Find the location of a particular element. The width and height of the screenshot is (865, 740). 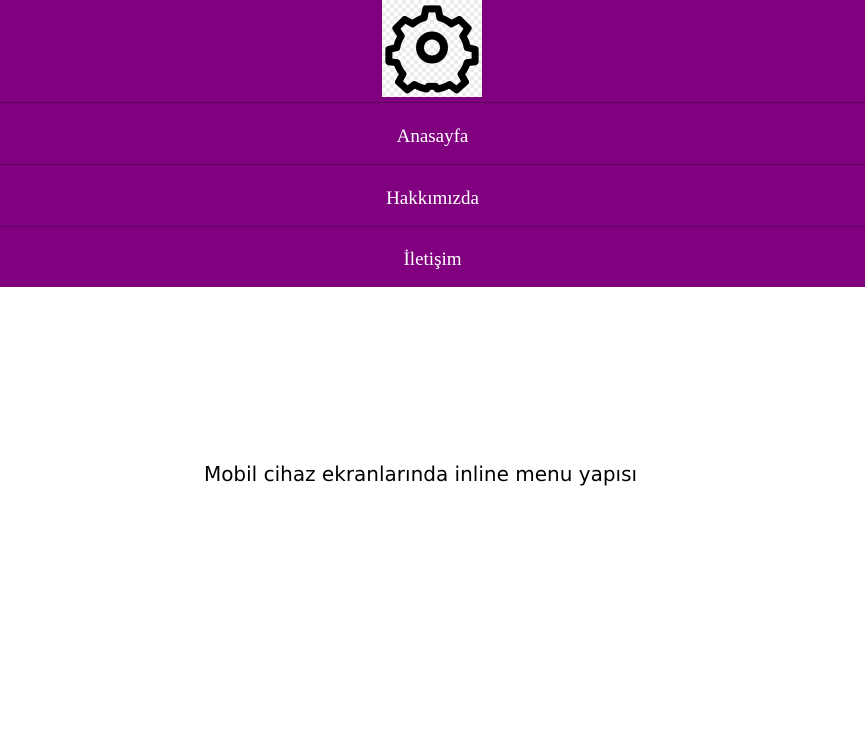

nav-item-anasayfa: Anasayfa is located at coordinates (432, 133).